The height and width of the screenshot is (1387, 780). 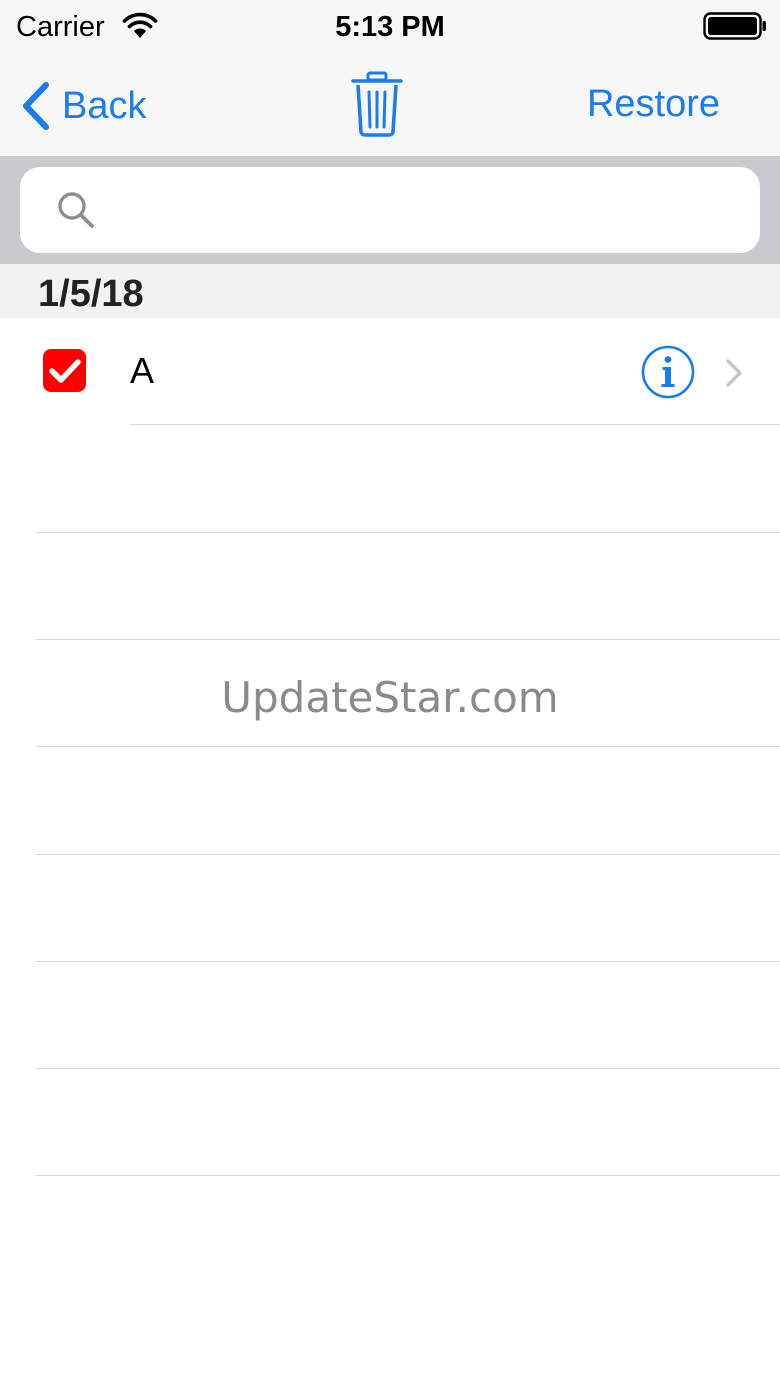 I want to click on restore-button: Restore, so click(x=653, y=104).